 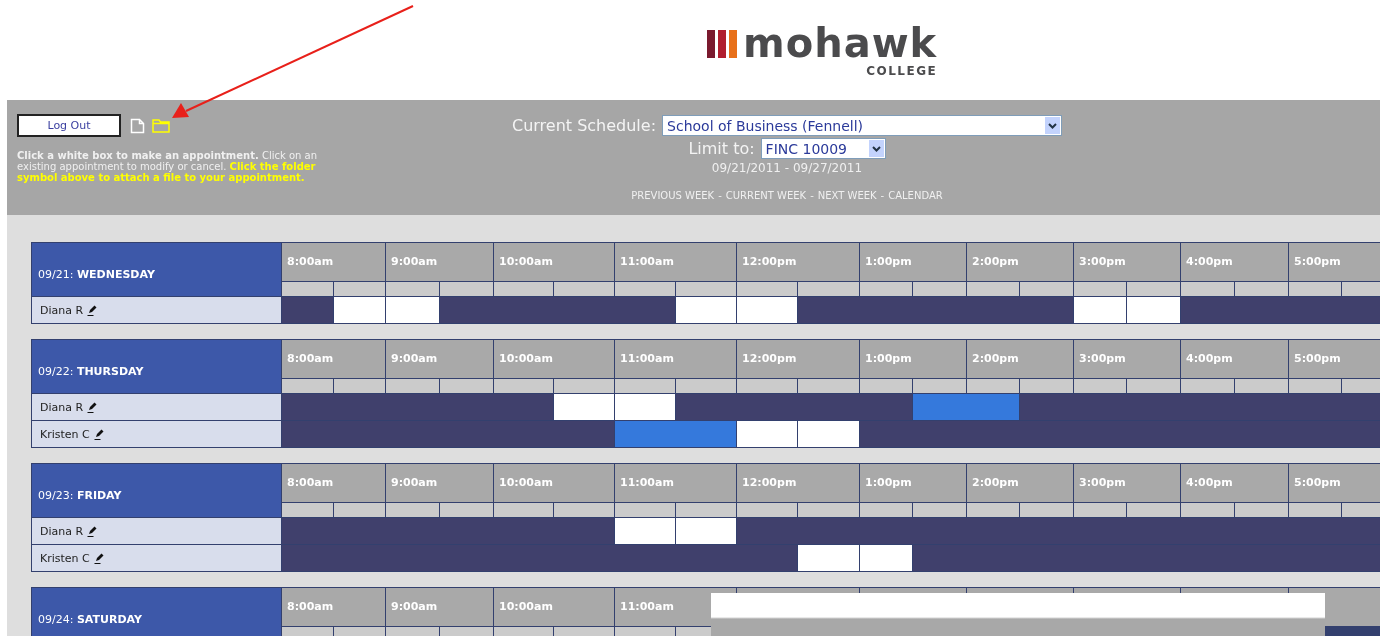 What do you see at coordinates (156, 269) in the screenshot?
I see `day-header: 09/21: WEDNESDAY` at bounding box center [156, 269].